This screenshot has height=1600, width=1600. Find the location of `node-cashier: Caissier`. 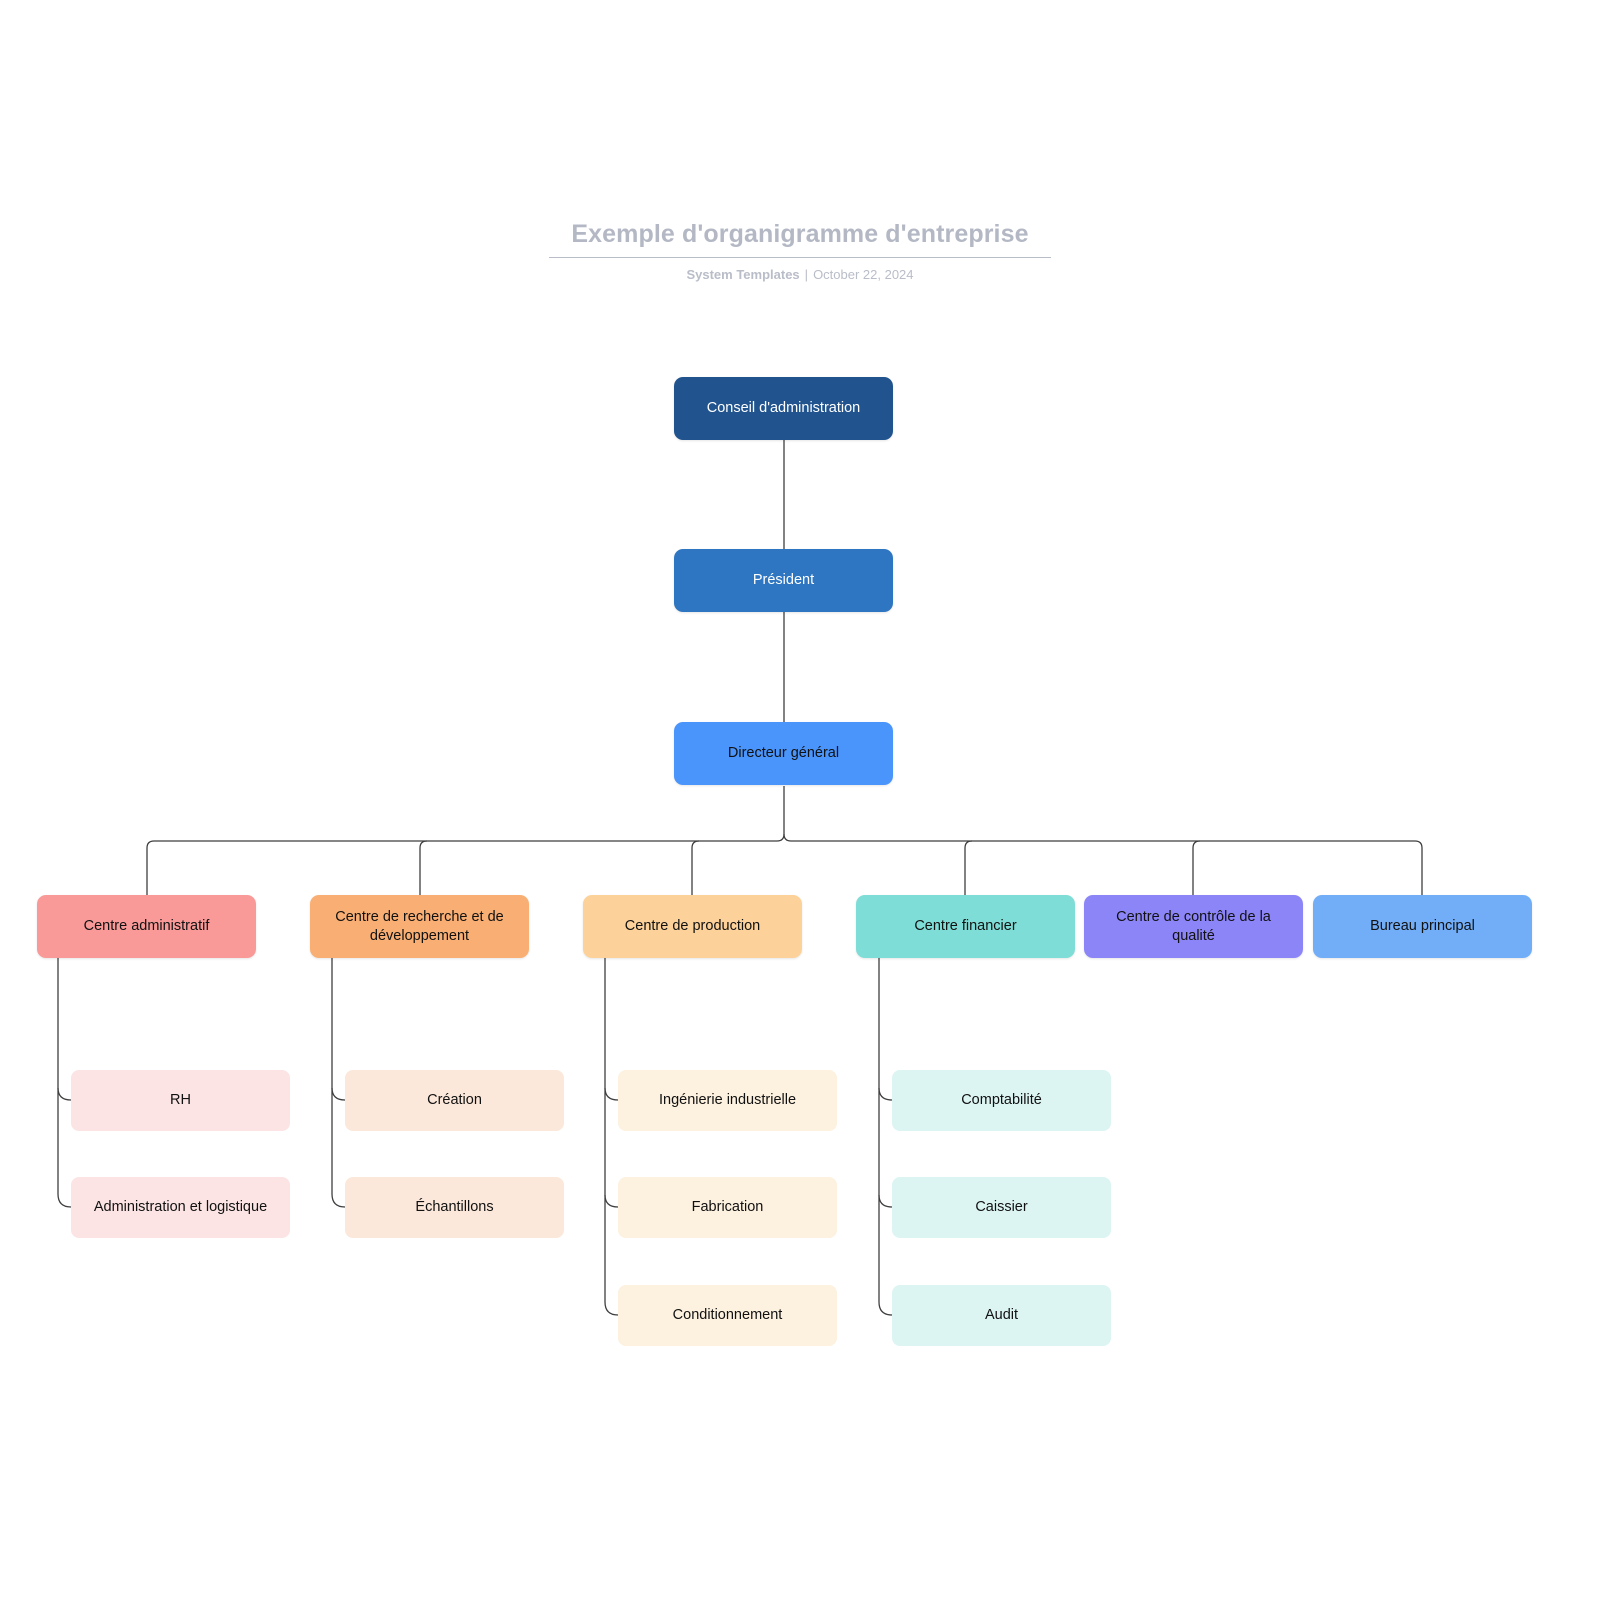

node-cashier: Caissier is located at coordinates (1001, 1207).